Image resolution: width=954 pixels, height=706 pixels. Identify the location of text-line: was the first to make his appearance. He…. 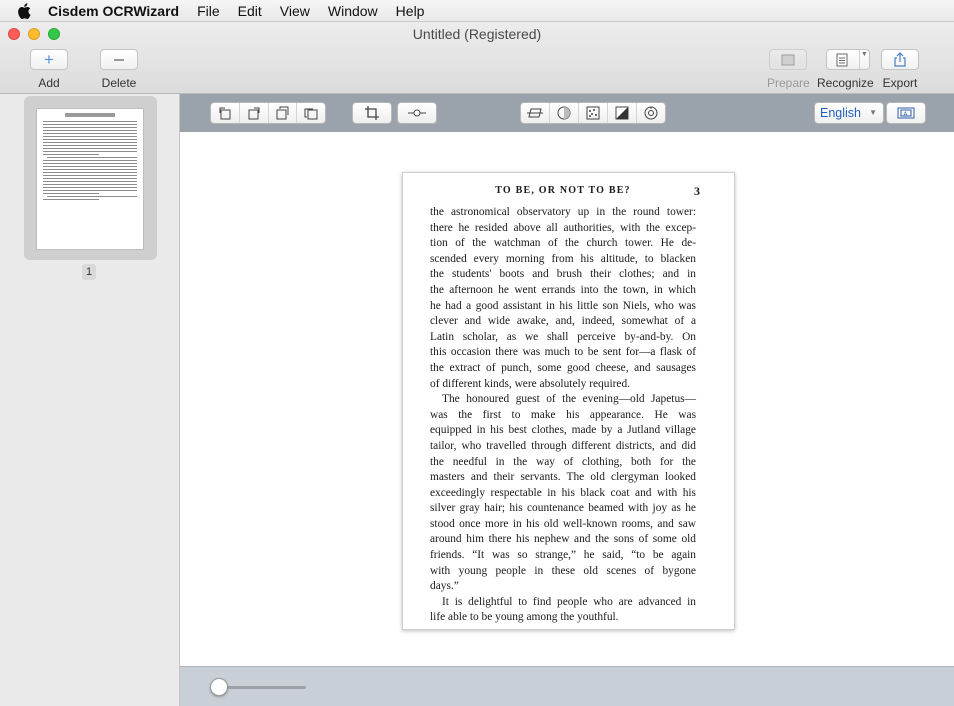
(563, 414).